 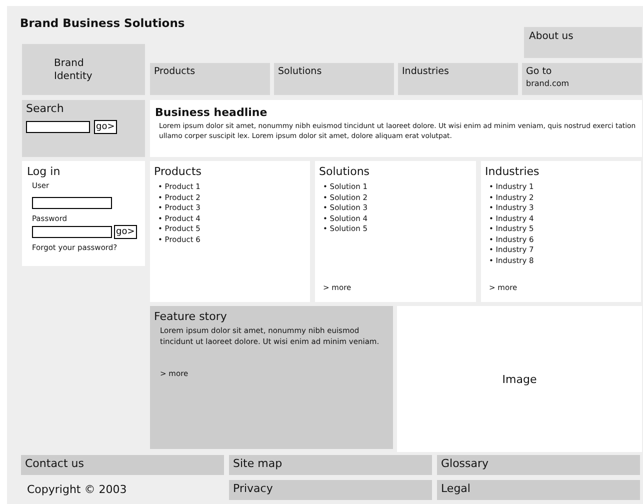 I want to click on category-title: Solutions, so click(x=345, y=171).